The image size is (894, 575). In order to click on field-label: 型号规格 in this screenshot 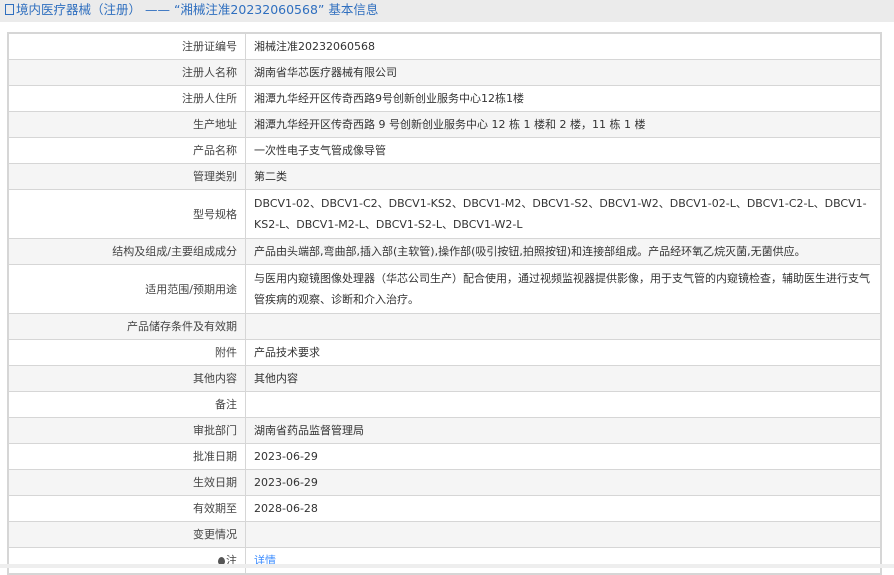, I will do `click(126, 214)`.